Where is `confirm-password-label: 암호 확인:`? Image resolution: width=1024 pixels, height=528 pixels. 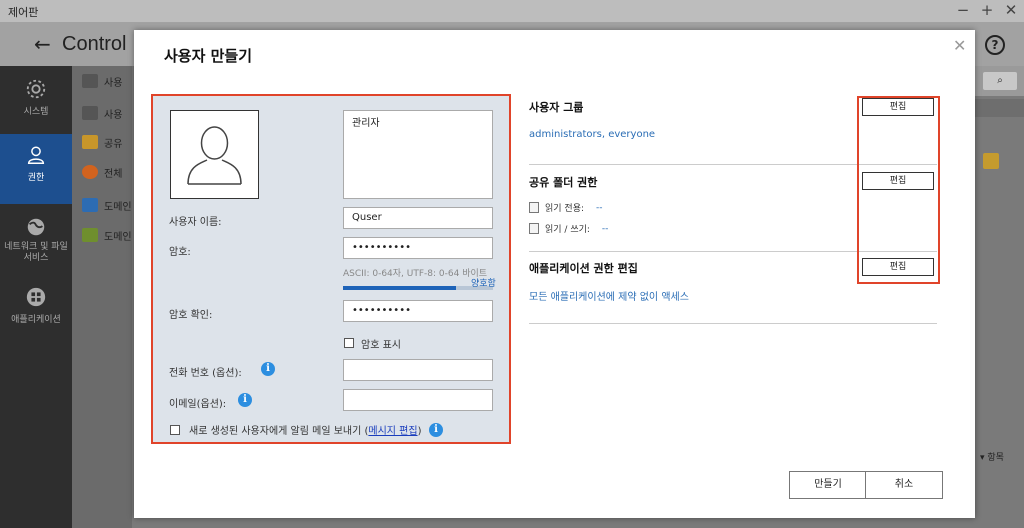
confirm-password-label: 암호 확인: is located at coordinates (191, 315).